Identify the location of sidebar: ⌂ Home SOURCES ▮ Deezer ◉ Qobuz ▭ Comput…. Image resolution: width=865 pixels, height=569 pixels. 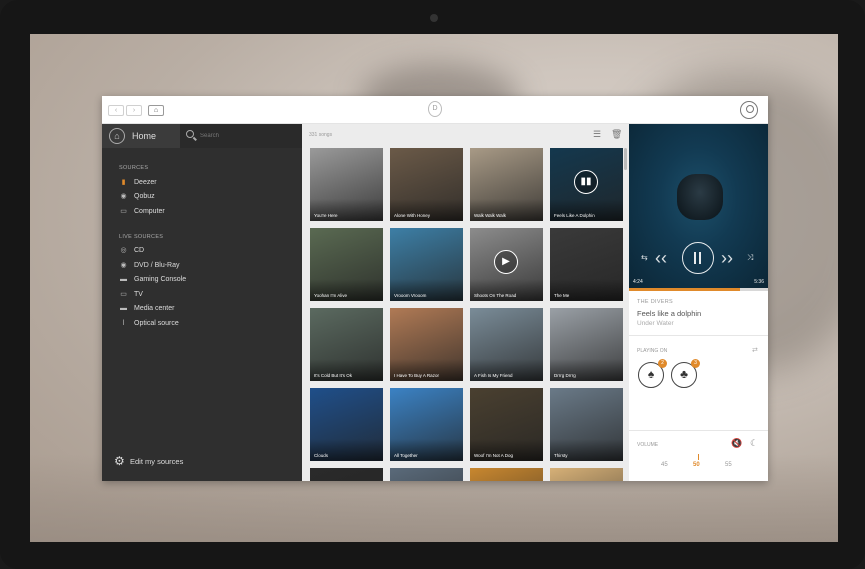
(202, 302).